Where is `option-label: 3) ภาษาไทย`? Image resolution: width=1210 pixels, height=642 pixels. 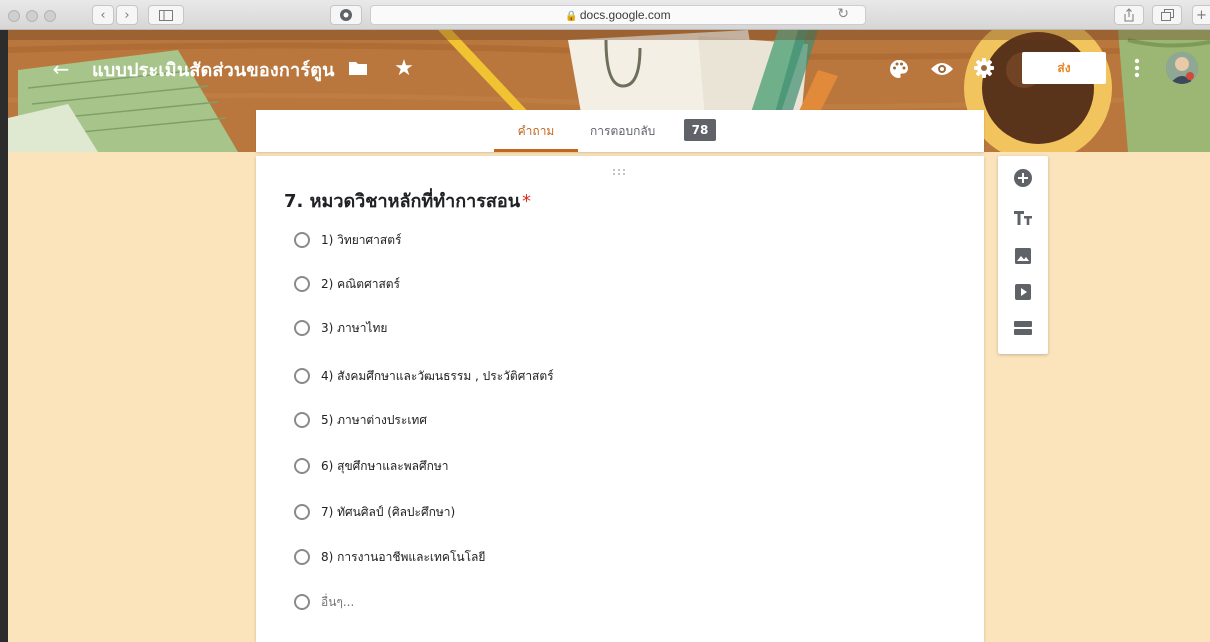 option-label: 3) ภาษาไทย is located at coordinates (354, 327).